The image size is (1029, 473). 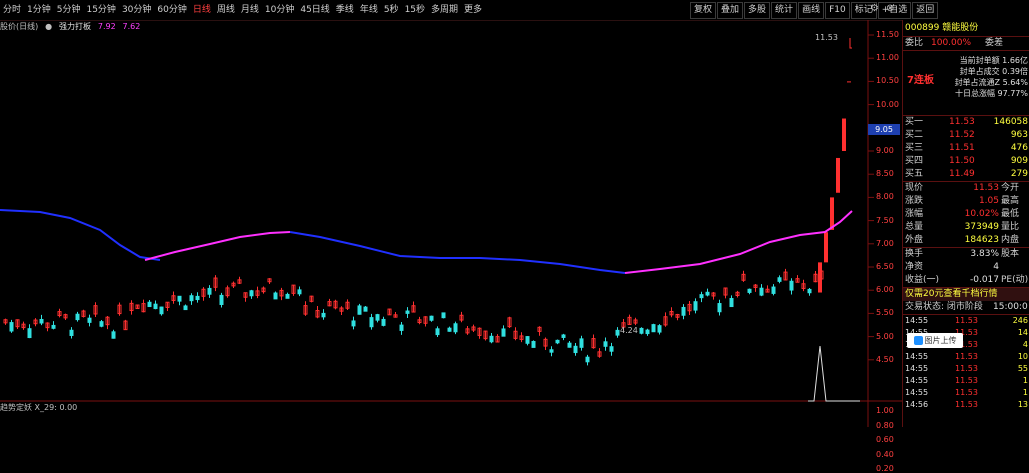 I want to click on weicha-label: 委差, so click(x=994, y=43).